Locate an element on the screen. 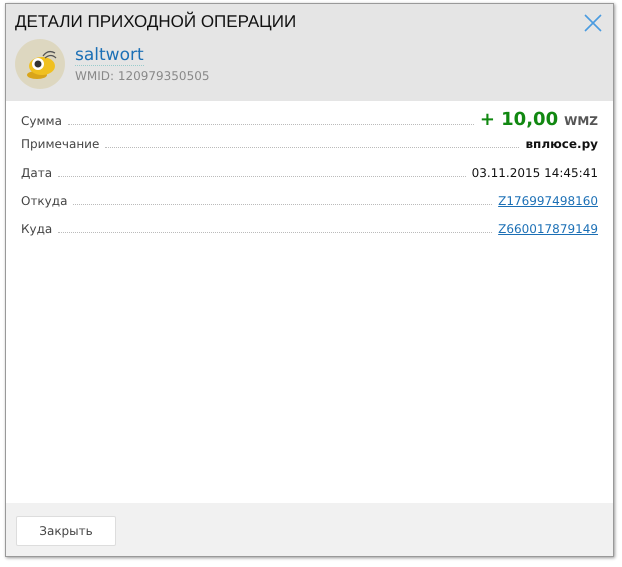 Image resolution: width=622 pixels, height=567 pixels. purse-link: Z660017879149 is located at coordinates (548, 229).